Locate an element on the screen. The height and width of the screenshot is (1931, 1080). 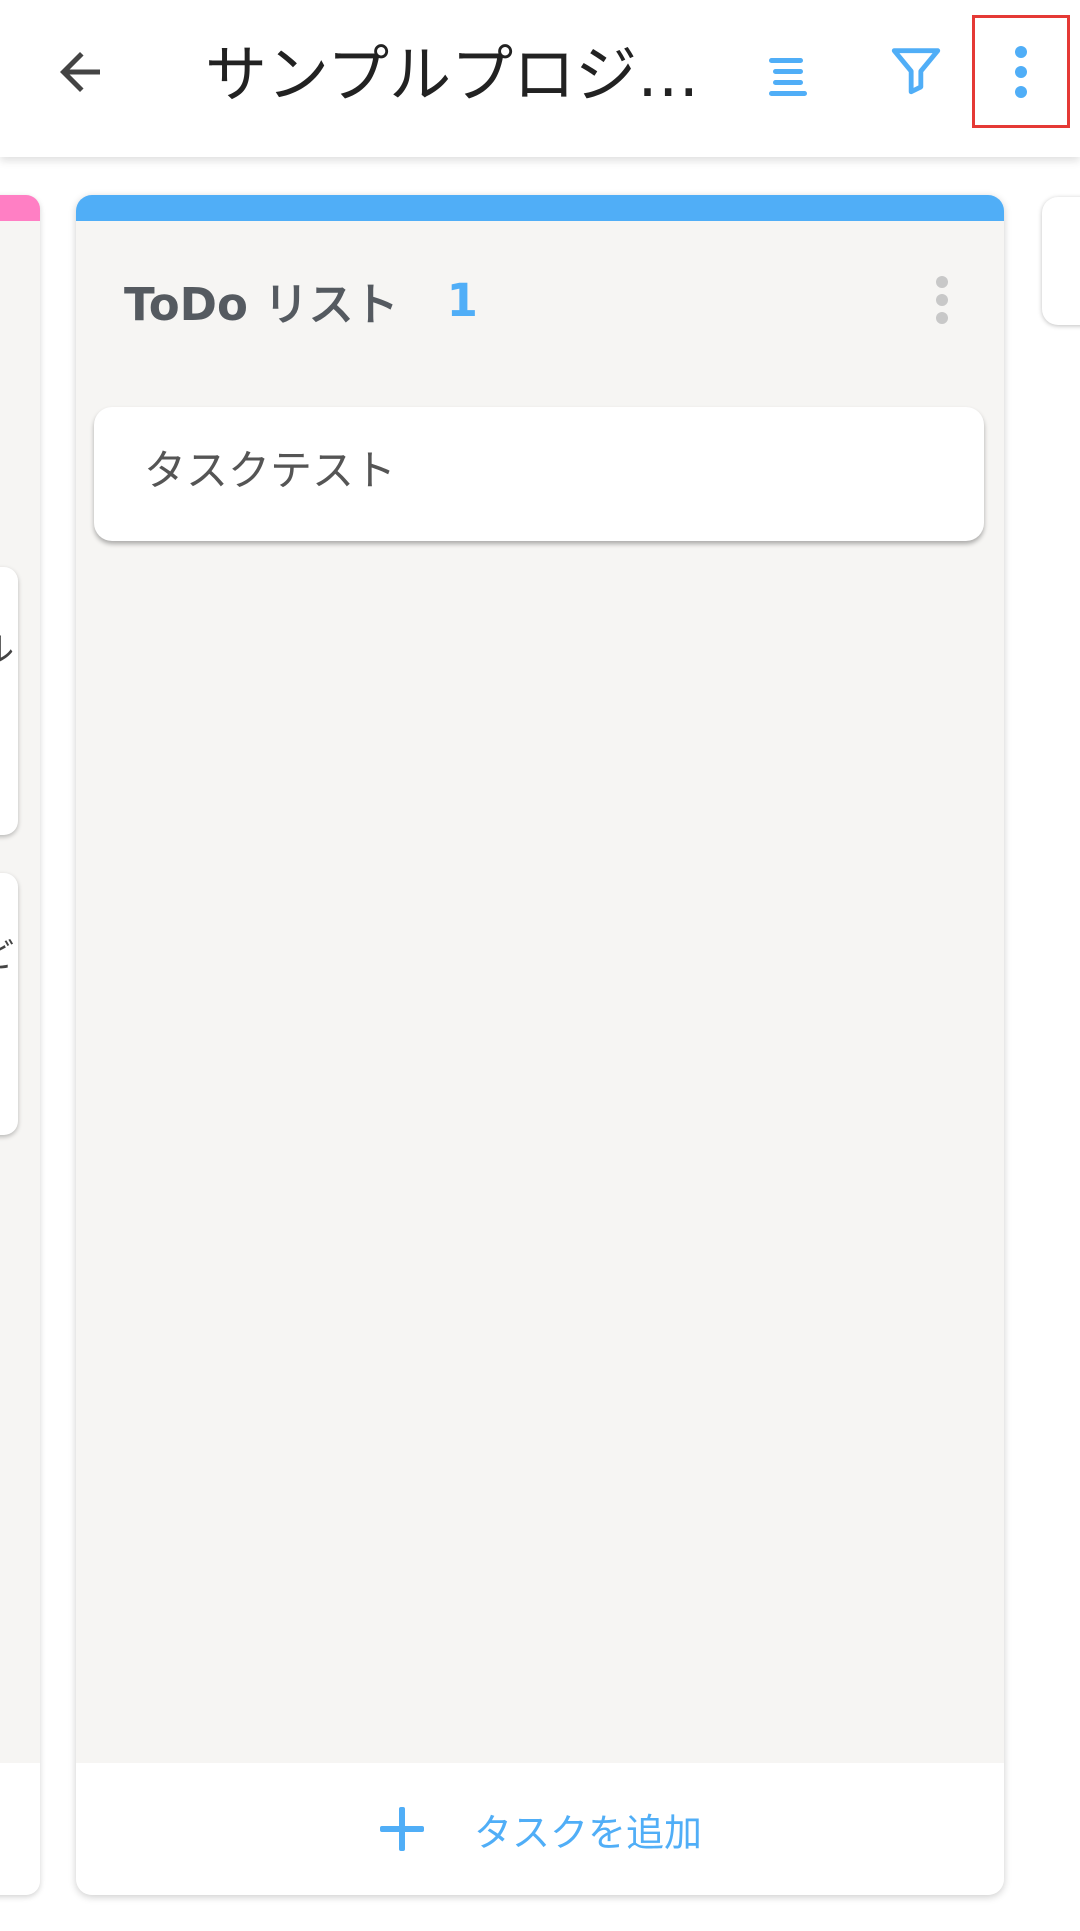
task-title-fragment: ど is located at coordinates (7, 952).